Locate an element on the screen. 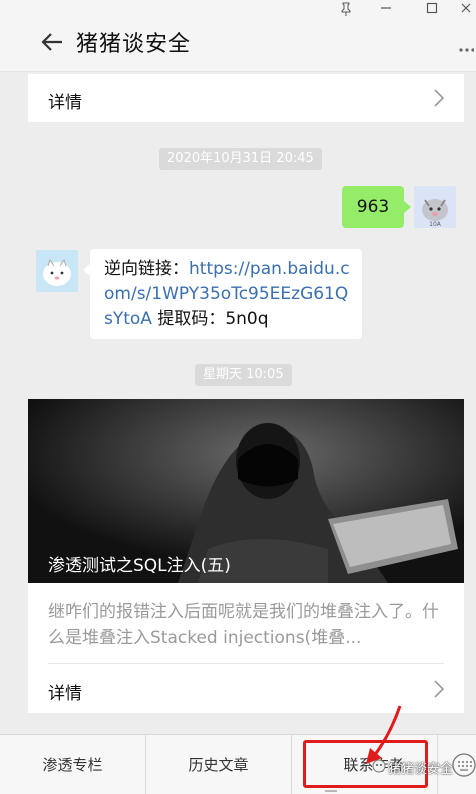 The height and width of the screenshot is (794, 476). reply-prefix: 逆向链接： is located at coordinates (146, 269).